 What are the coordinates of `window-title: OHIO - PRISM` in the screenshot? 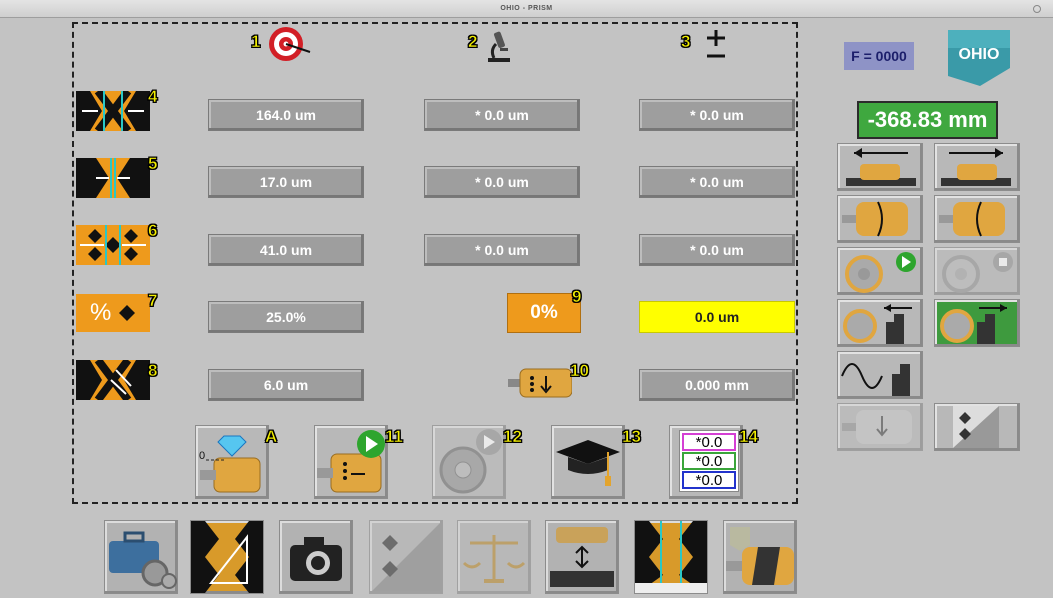 It's located at (526, 8).